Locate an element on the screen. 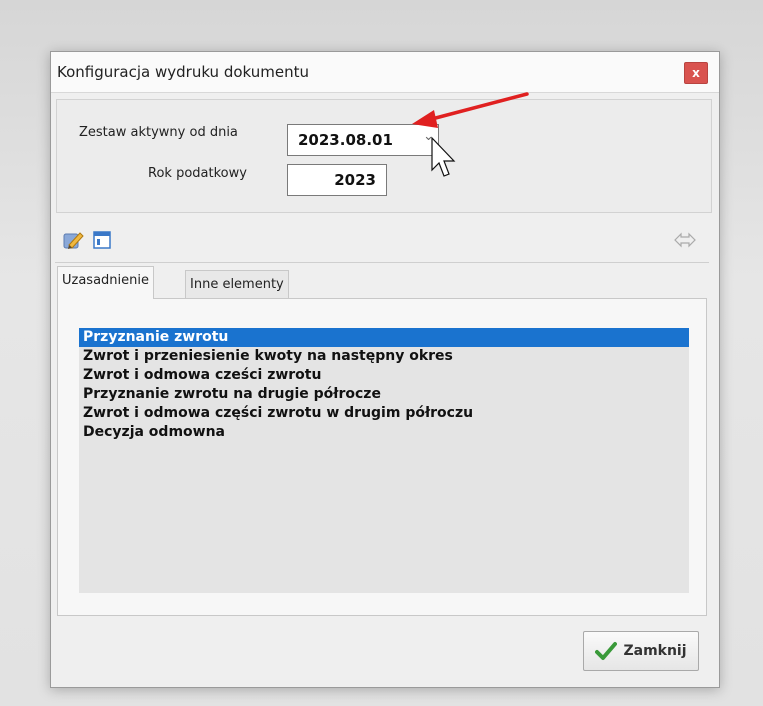 The image size is (763, 706). tab-uzasadnienie: Uzasadnienie is located at coordinates (105, 282).